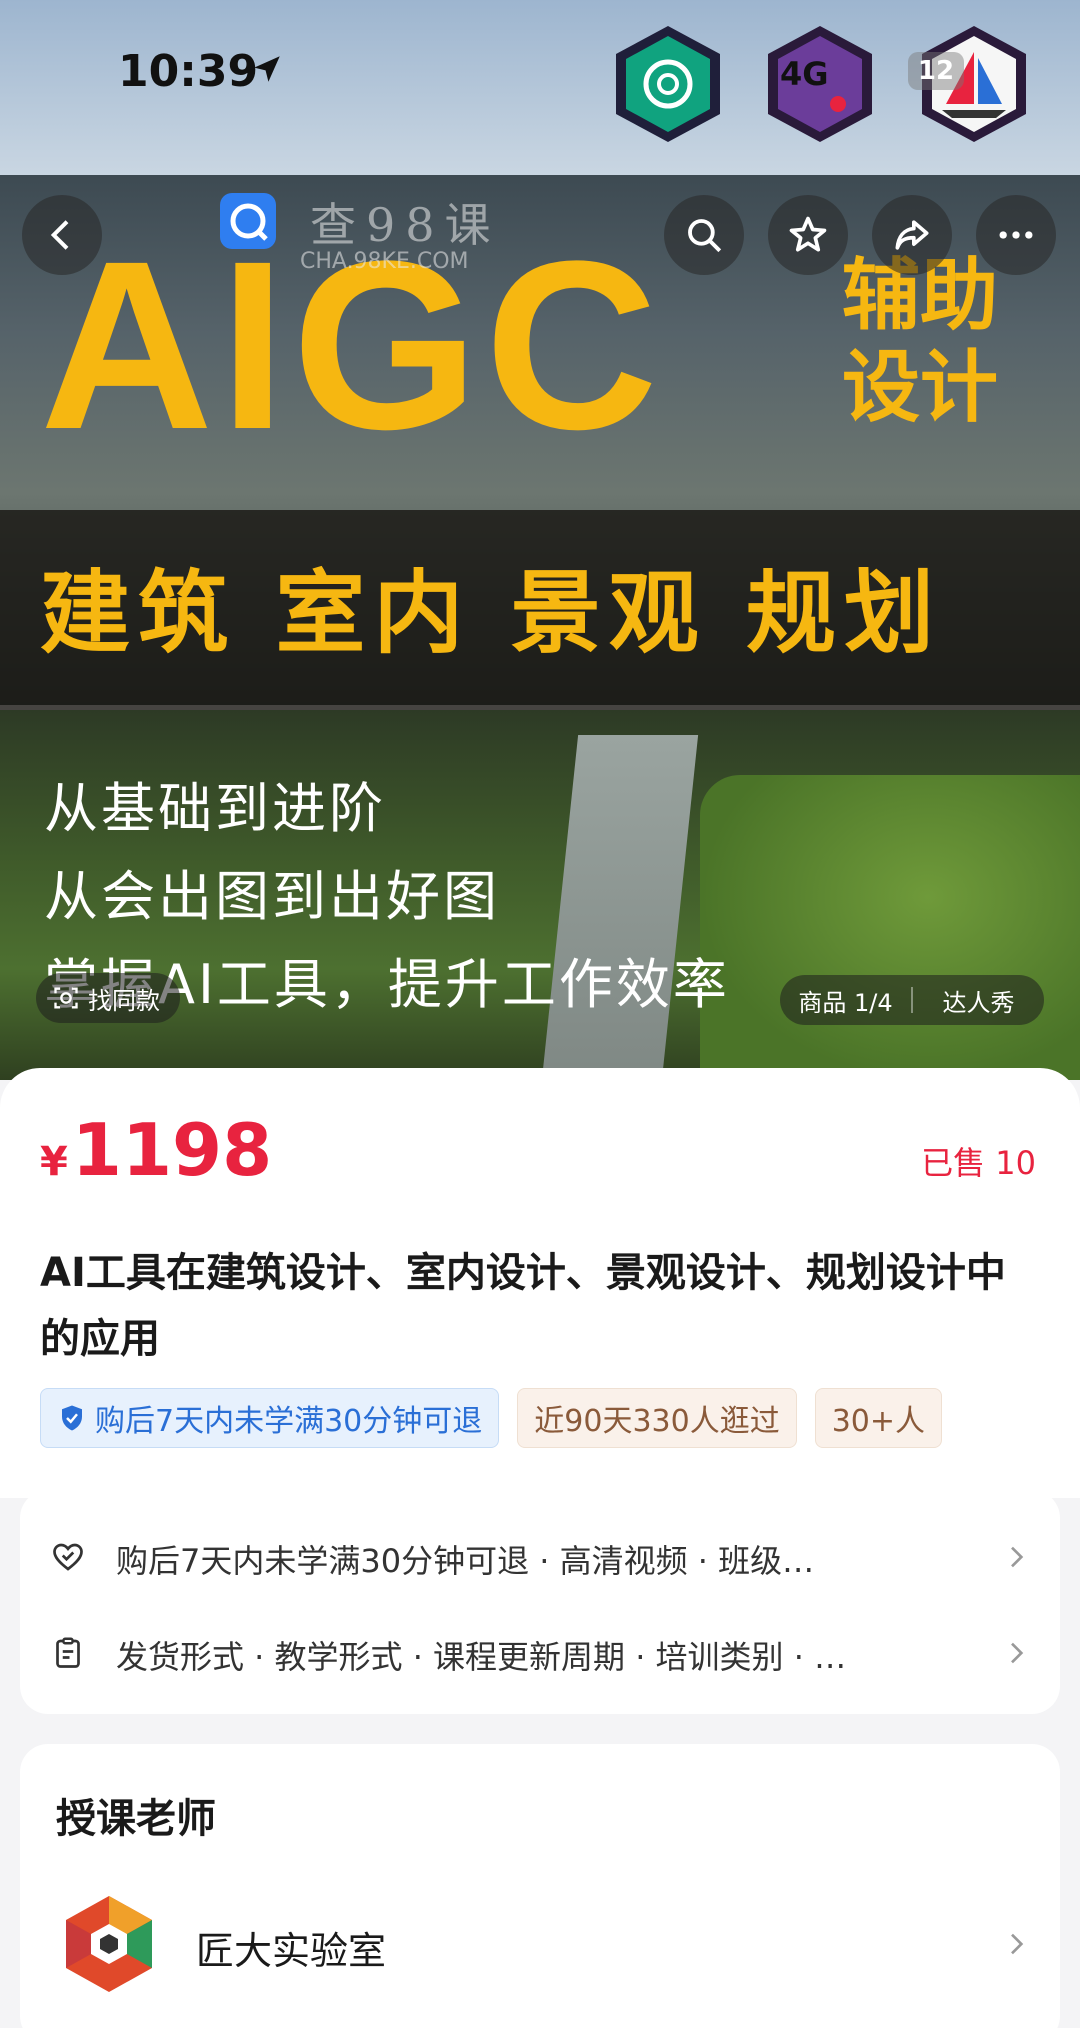 The image size is (1080, 2028). I want to click on search-button, so click(704, 235).